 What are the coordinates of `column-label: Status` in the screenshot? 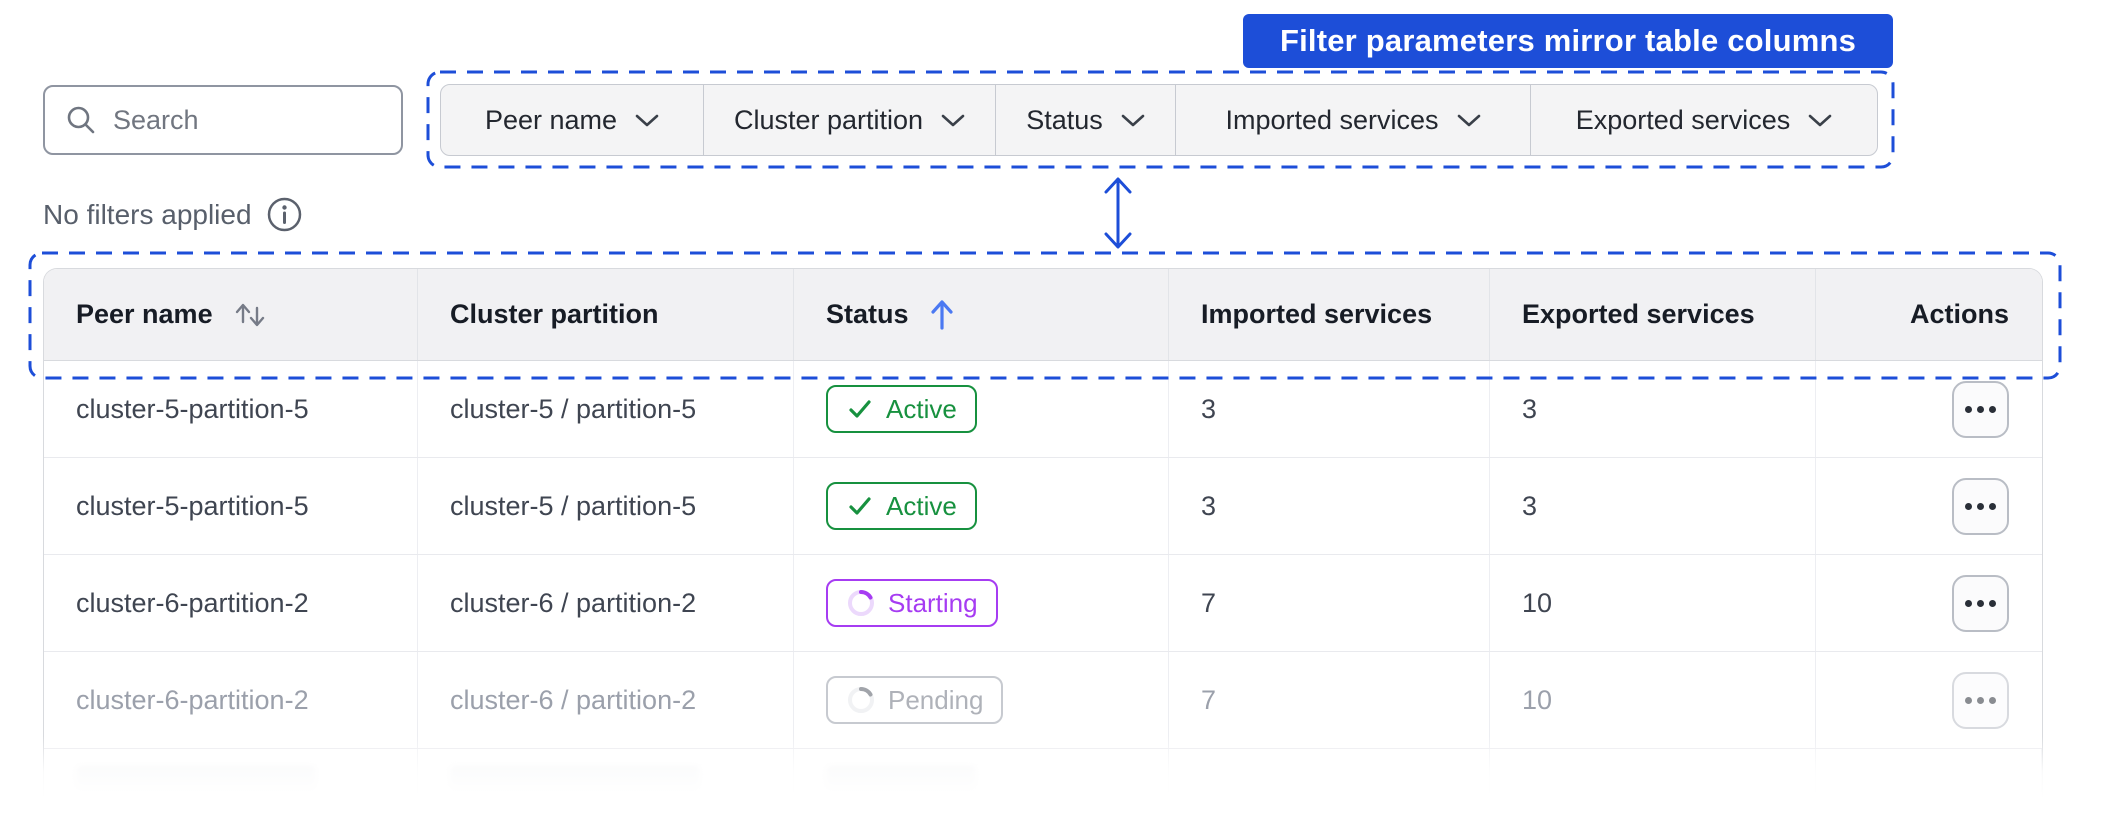 It's located at (867, 314).